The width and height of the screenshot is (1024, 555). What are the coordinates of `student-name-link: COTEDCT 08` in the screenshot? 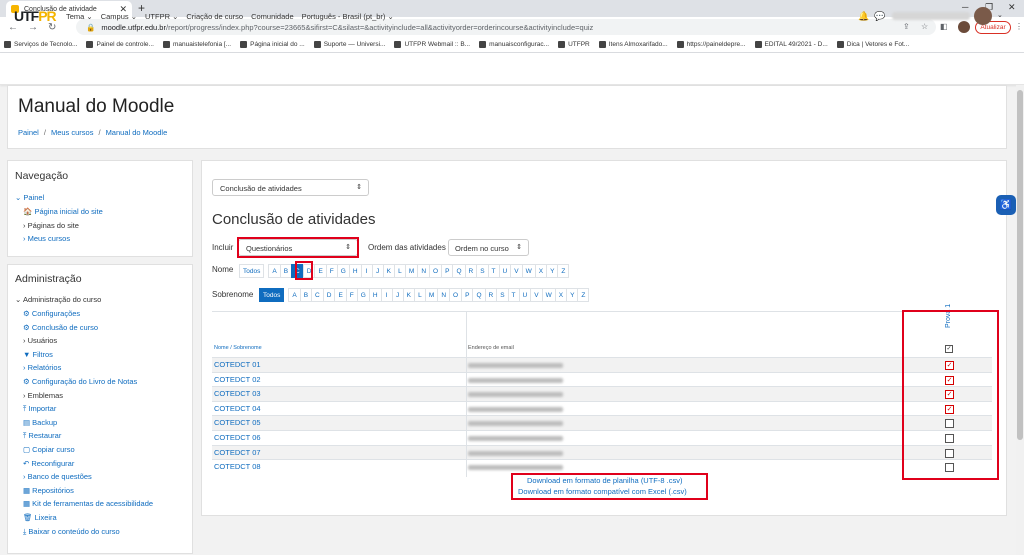 It's located at (237, 466).